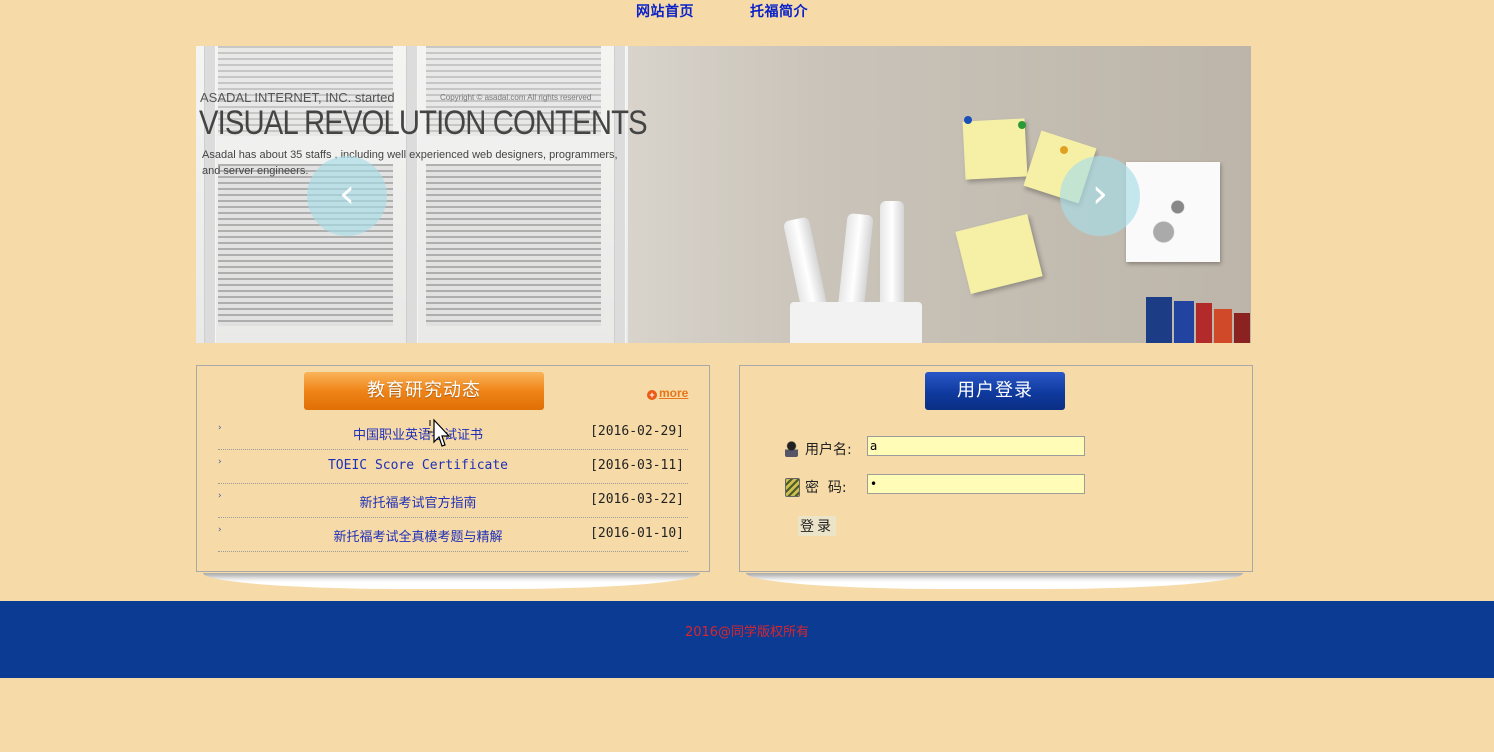 The image size is (1494, 752). I want to click on more-link: + more, so click(667, 393).